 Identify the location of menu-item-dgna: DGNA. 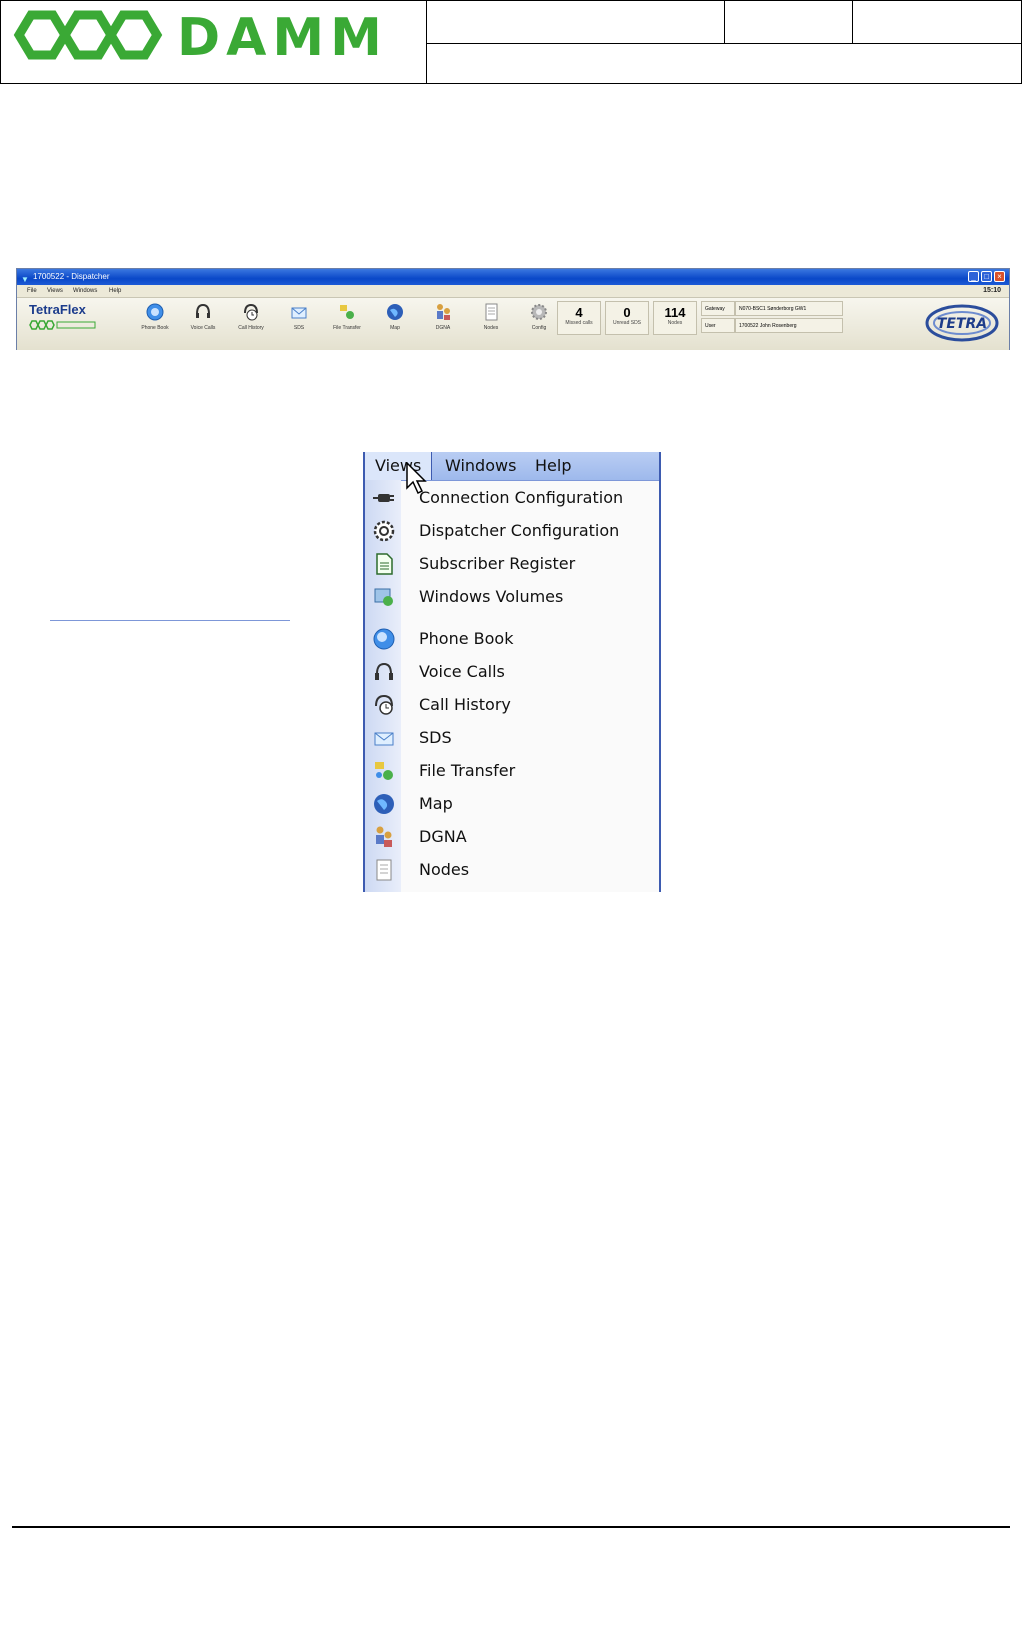
(512, 836).